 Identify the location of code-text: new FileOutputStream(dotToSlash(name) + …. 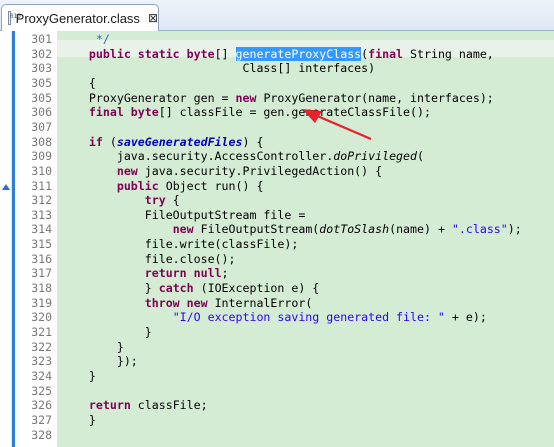
(291, 229).